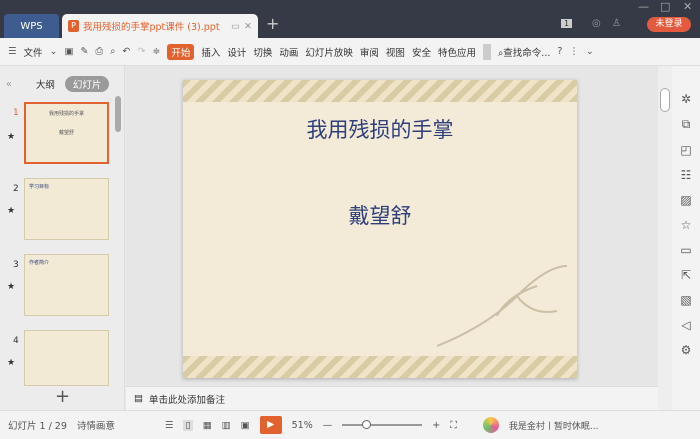 This screenshot has height=439, width=700. Describe the element at coordinates (62, 398) in the screenshot. I see `add-slide-button: +` at that location.